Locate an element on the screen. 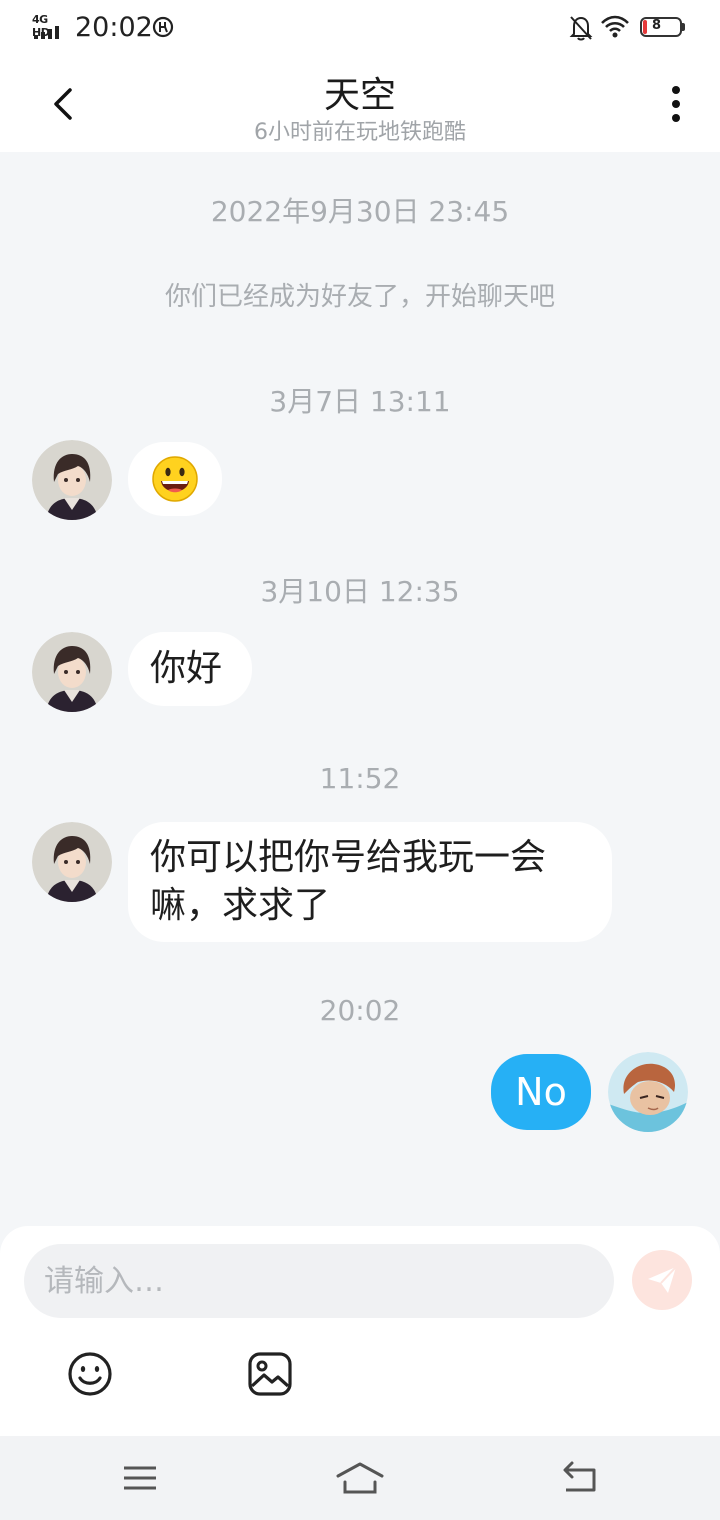 This screenshot has width=720, height=1520. status-bar: 4G HD 20:02 8 is located at coordinates (360, 28).